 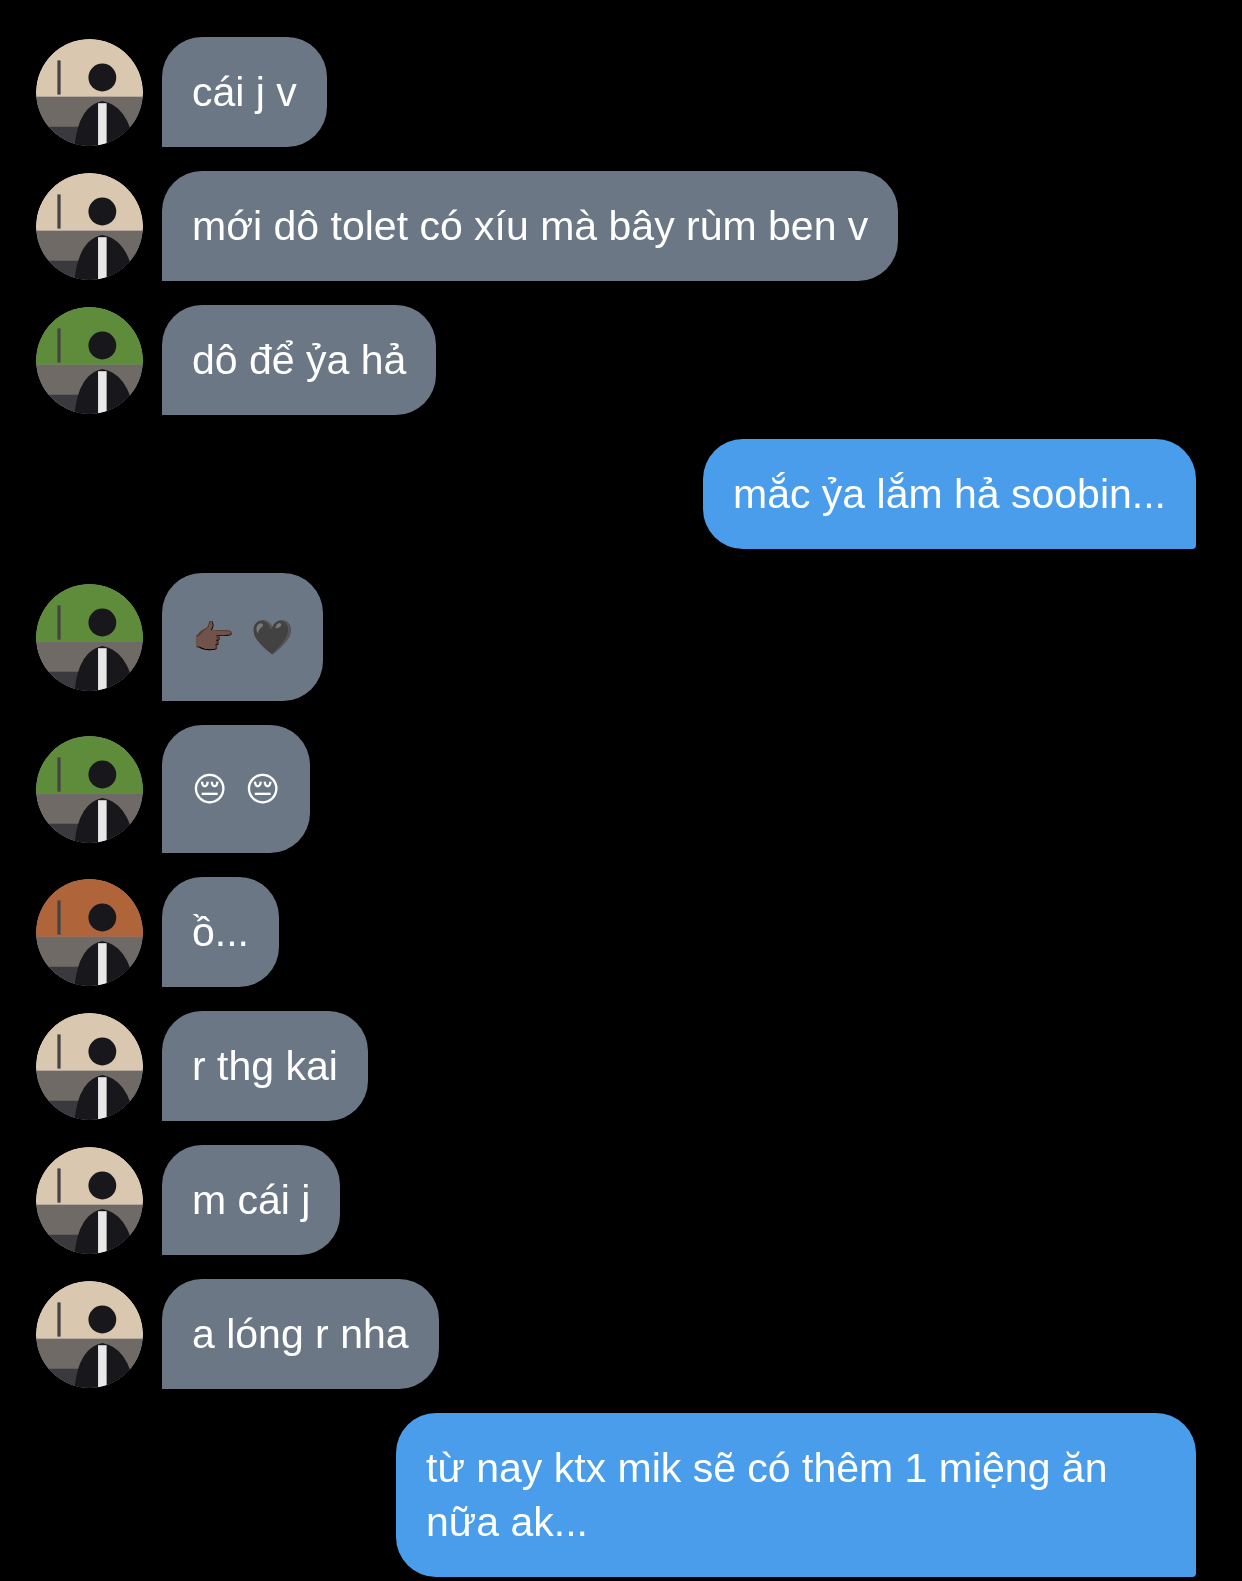 What do you see at coordinates (251, 1200) in the screenshot?
I see `message-bubble: m cái j` at bounding box center [251, 1200].